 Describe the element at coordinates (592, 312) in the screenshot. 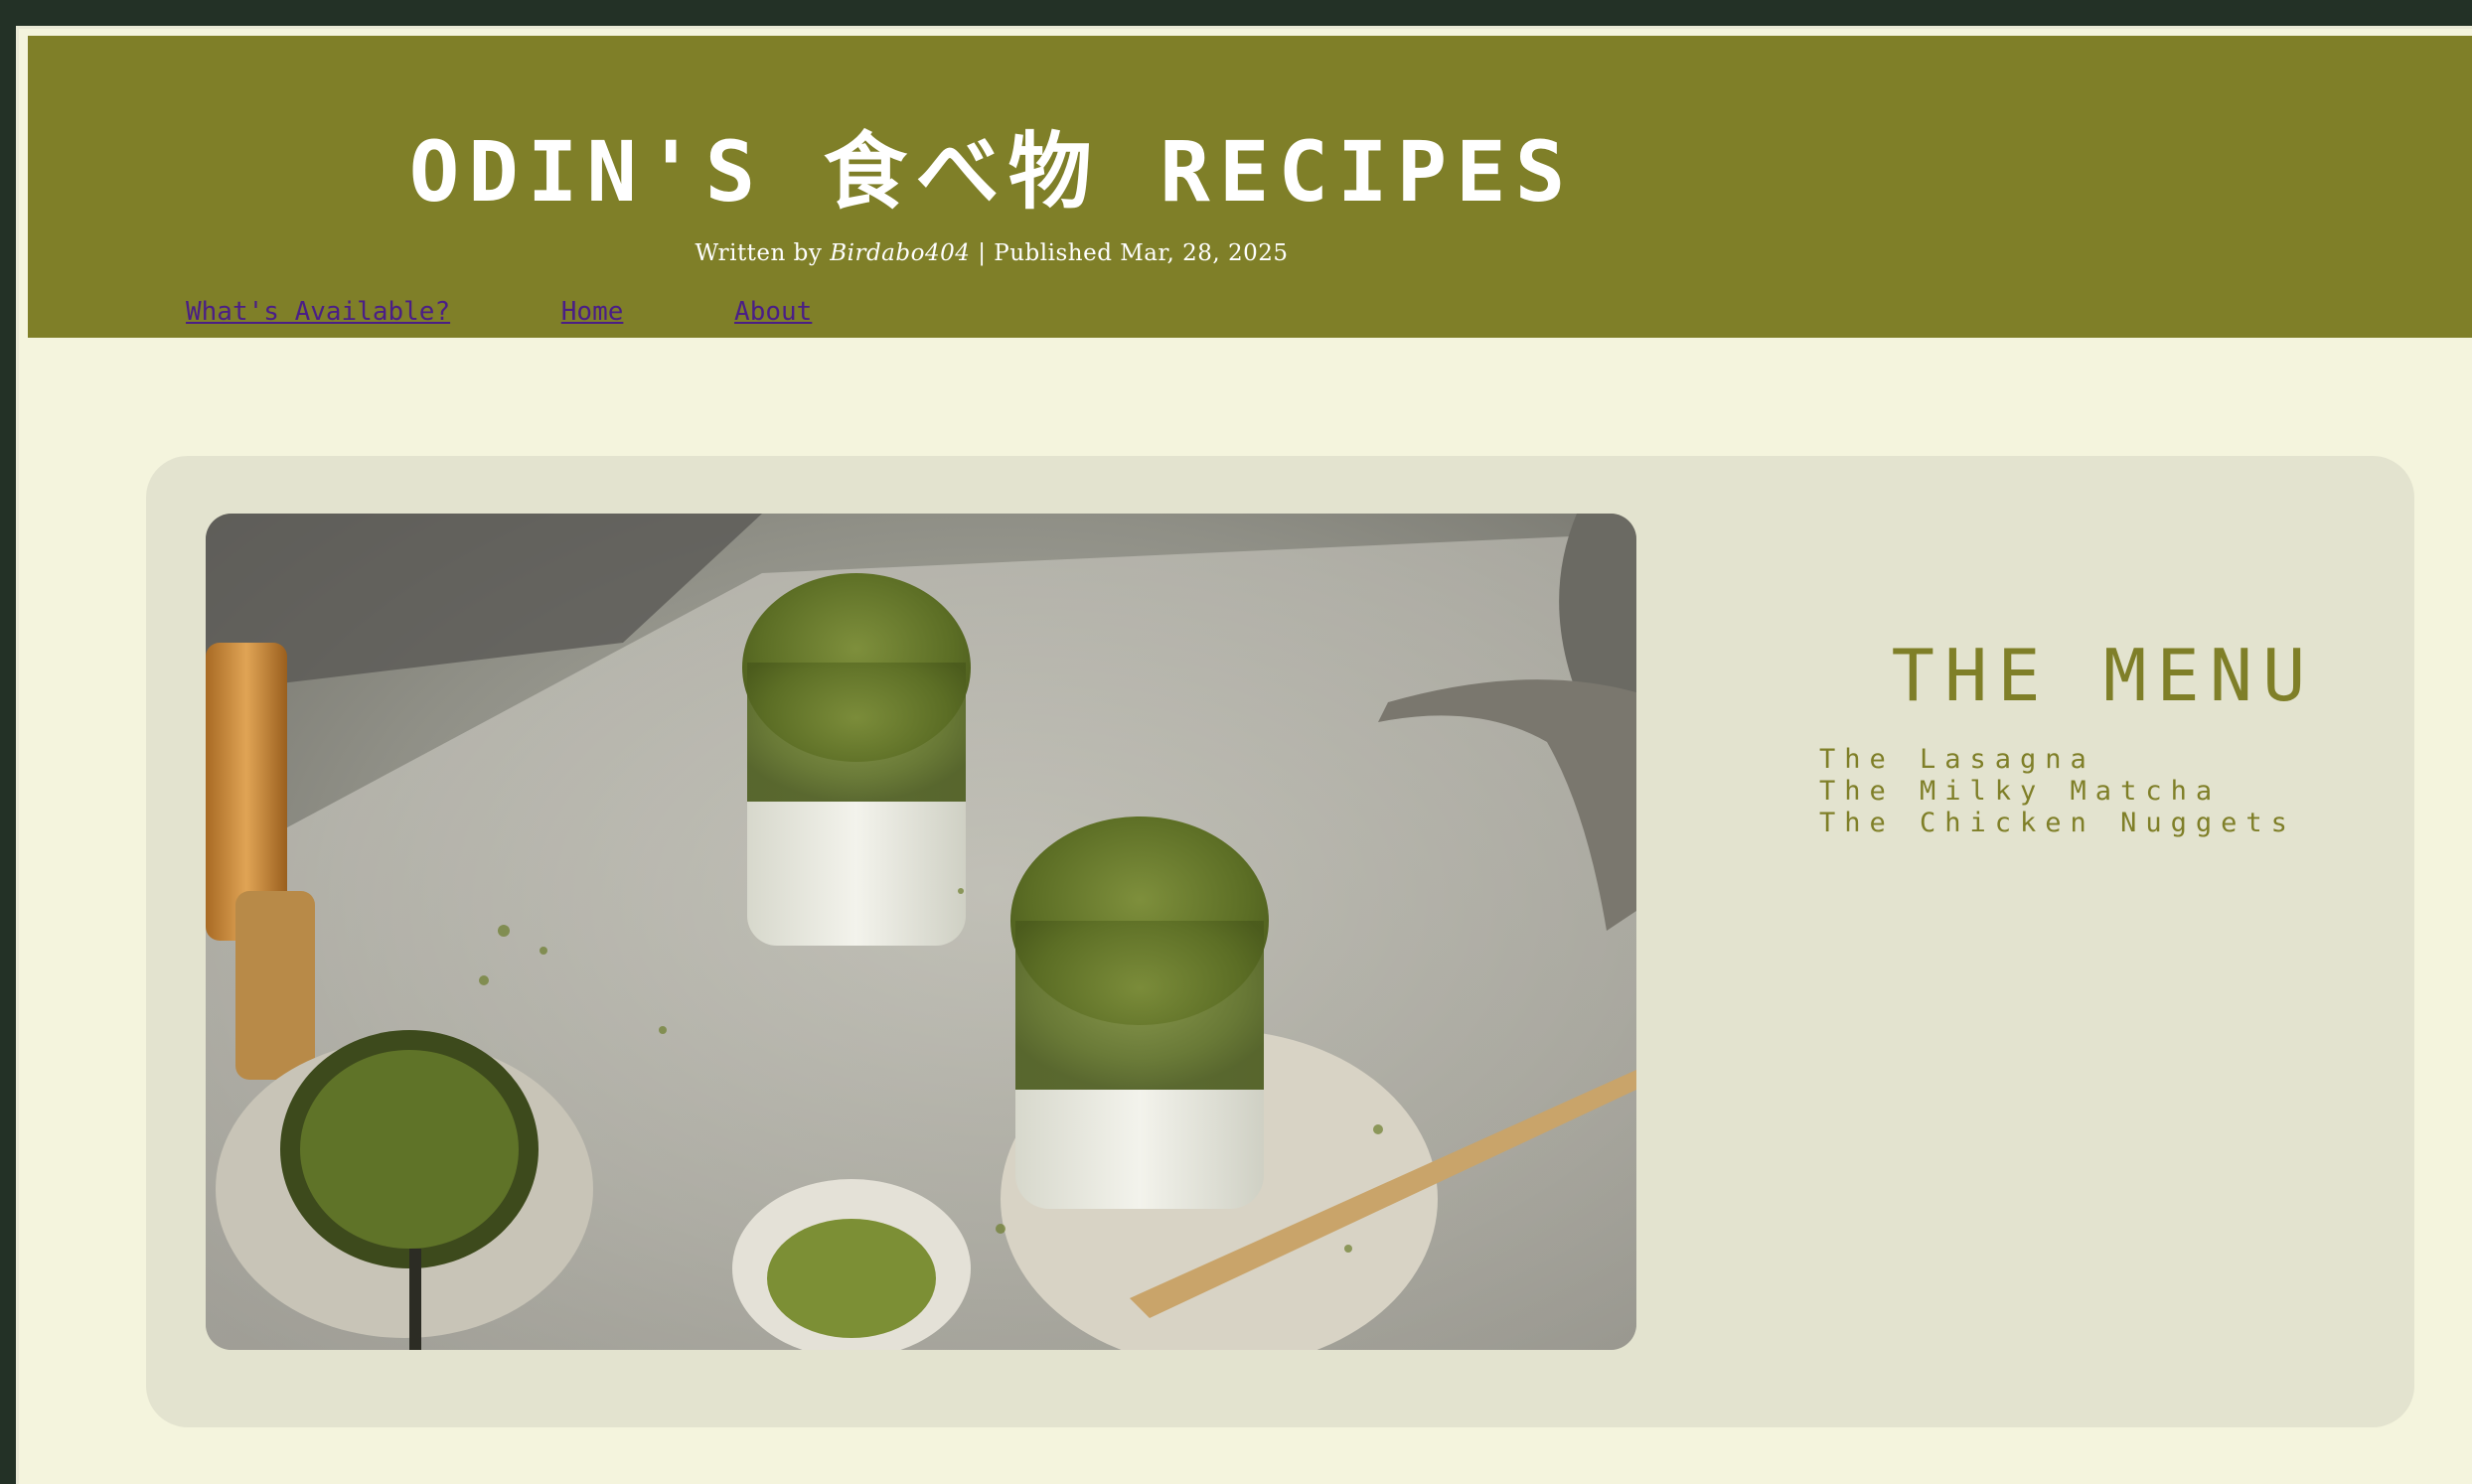

I see `nav-link-home: Home` at that location.